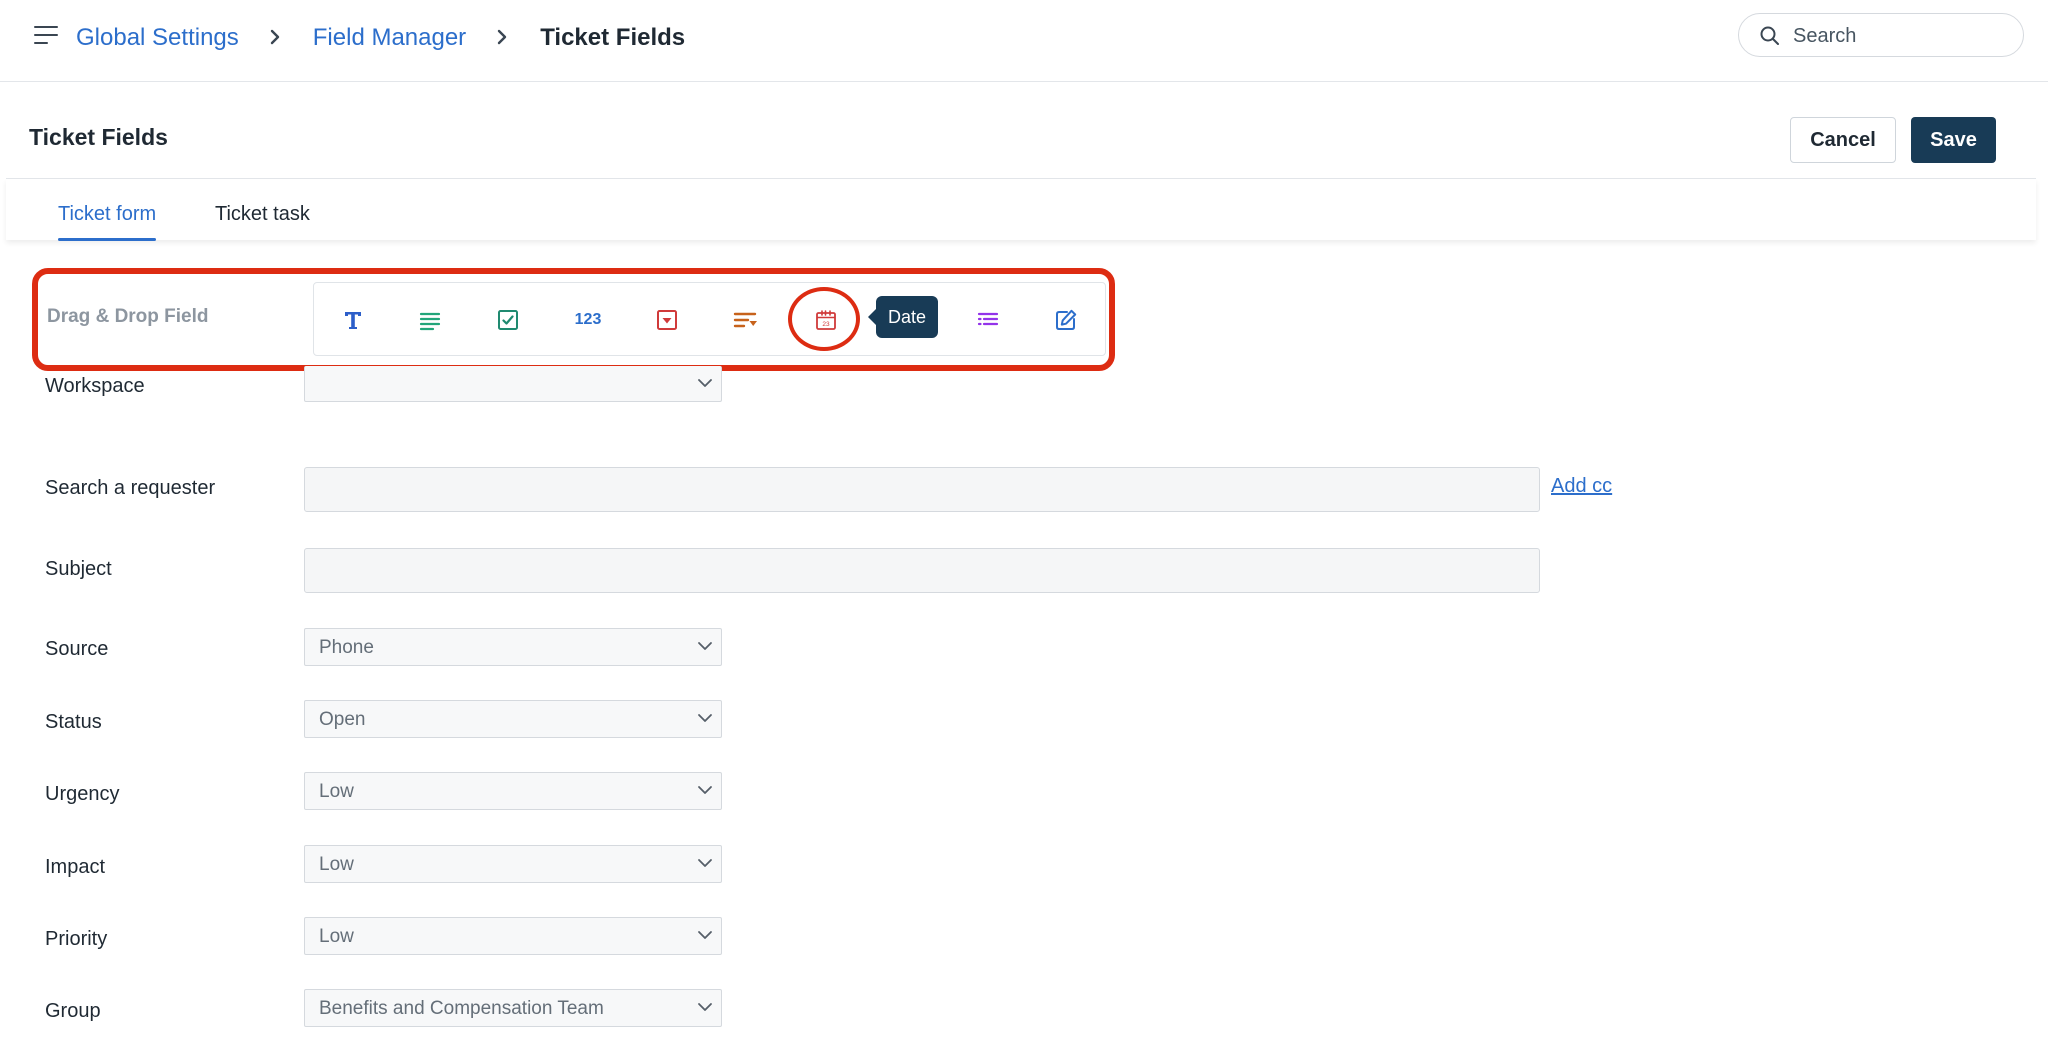 This screenshot has height=1054, width=2048. Describe the element at coordinates (95, 386) in the screenshot. I see `workspace-label: Workspace` at that location.